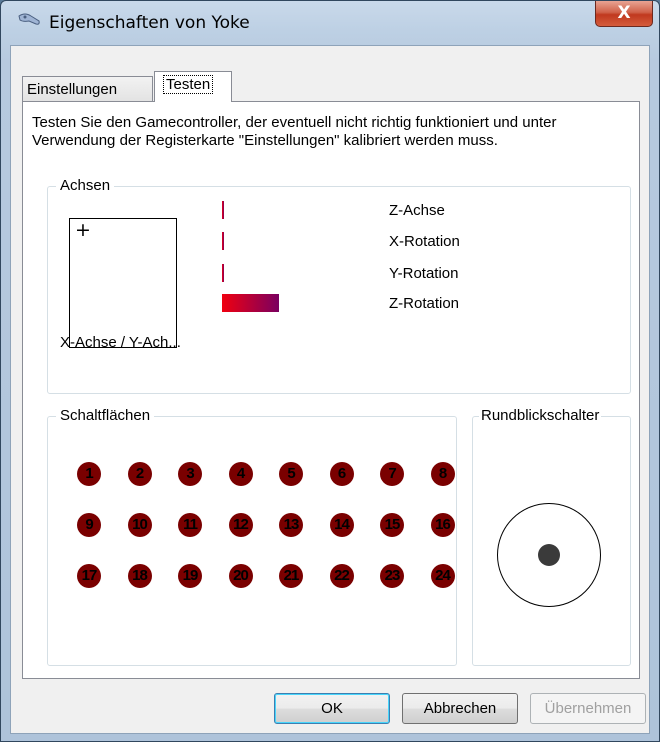  What do you see at coordinates (240, 525) in the screenshot?
I see `button-indicator-12: 12` at bounding box center [240, 525].